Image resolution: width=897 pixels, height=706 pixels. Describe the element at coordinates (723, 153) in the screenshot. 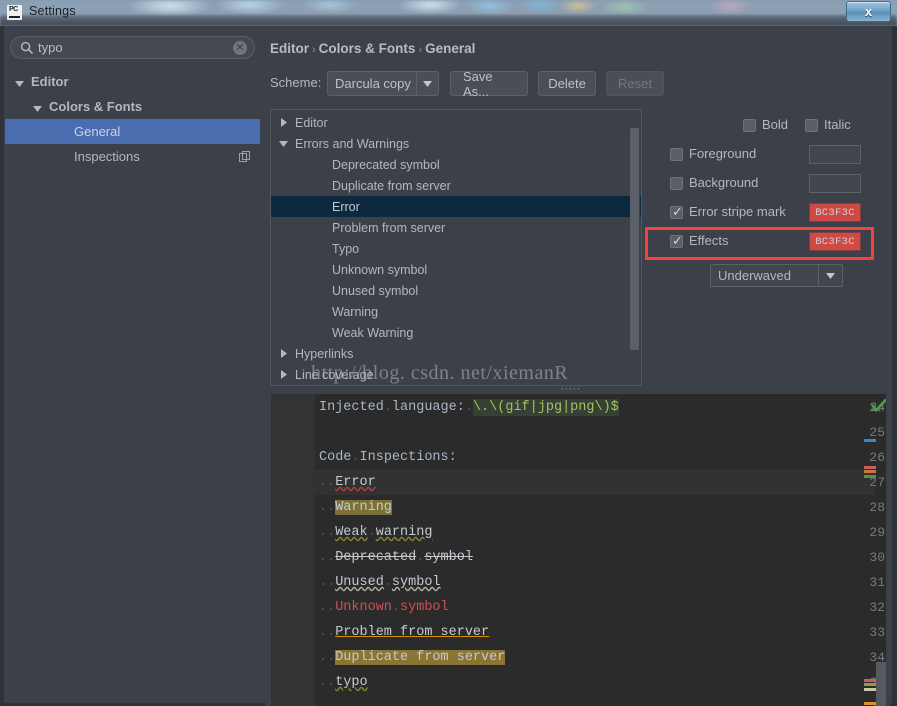

I see `foreground-label: Foreground` at that location.